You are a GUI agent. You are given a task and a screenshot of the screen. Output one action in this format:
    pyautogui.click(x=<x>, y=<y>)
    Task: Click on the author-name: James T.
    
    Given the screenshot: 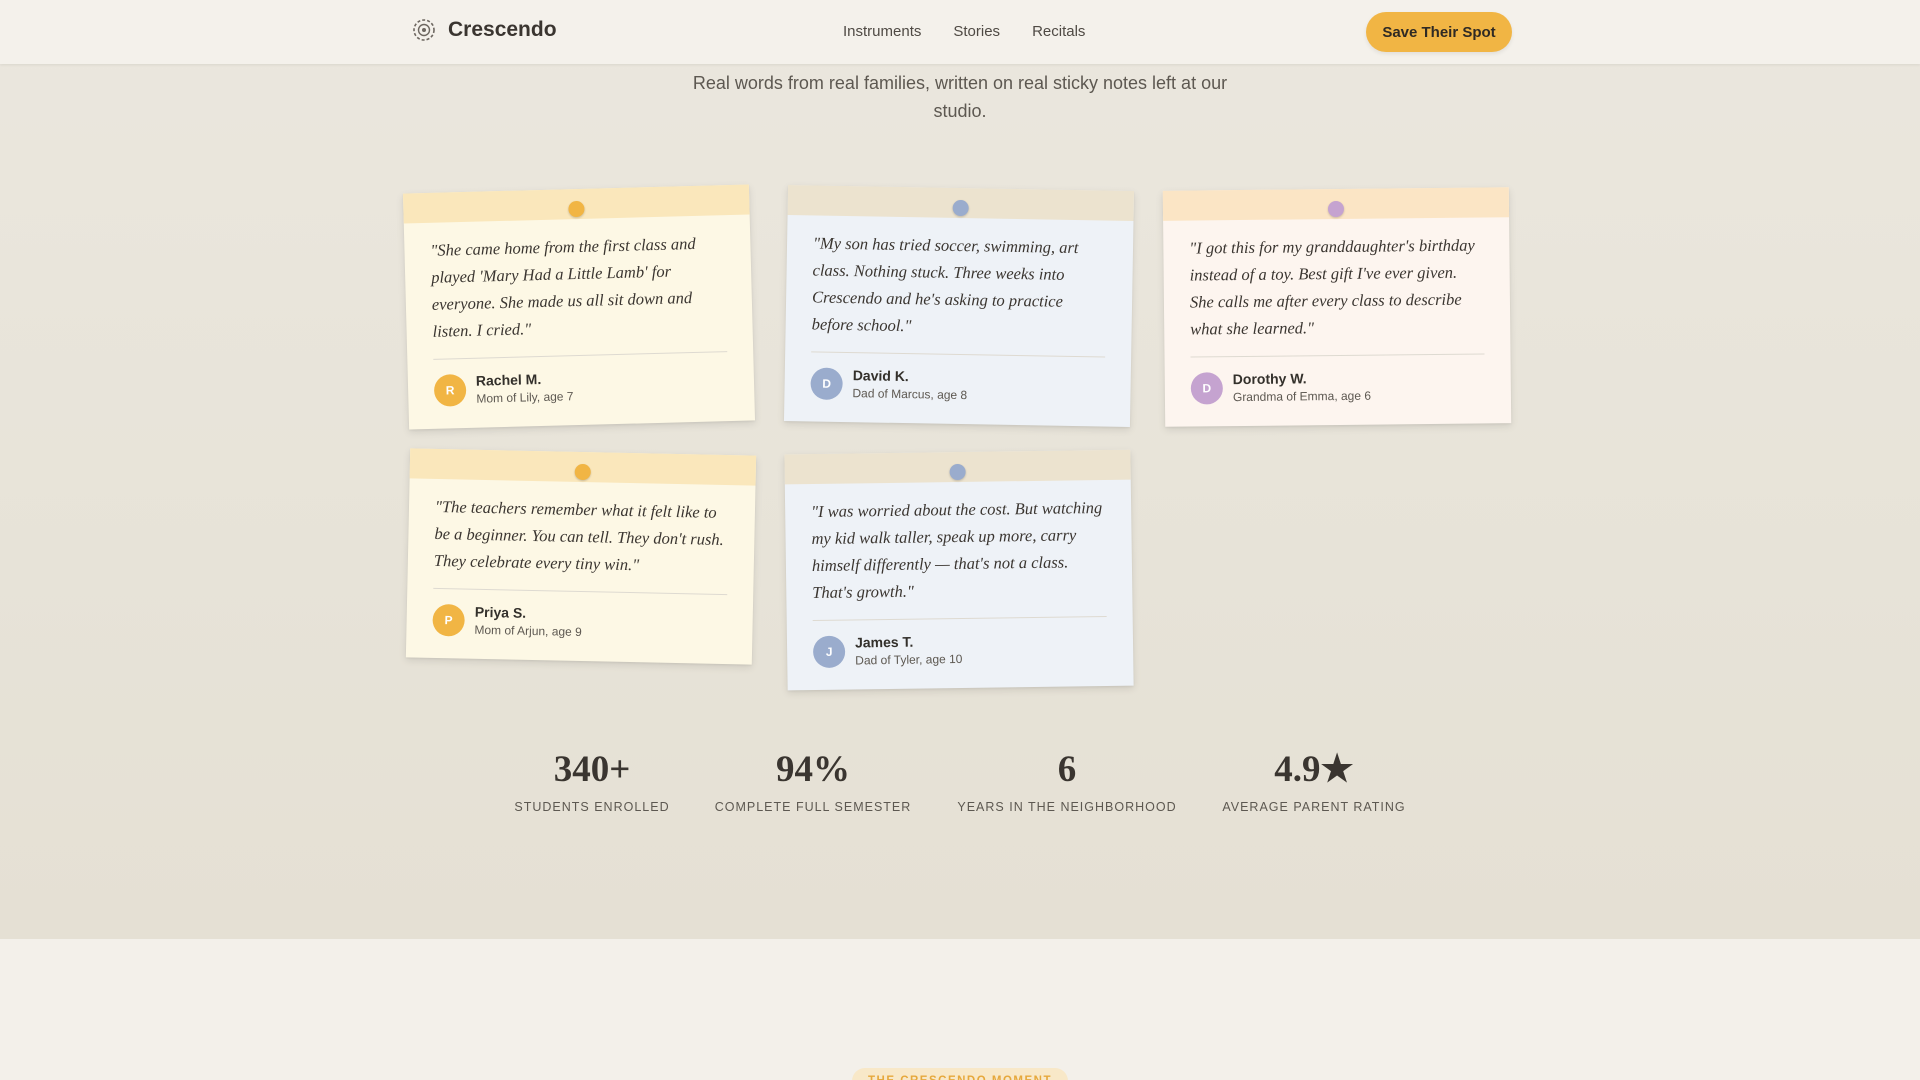 What is the action you would take?
    pyautogui.click(x=884, y=642)
    